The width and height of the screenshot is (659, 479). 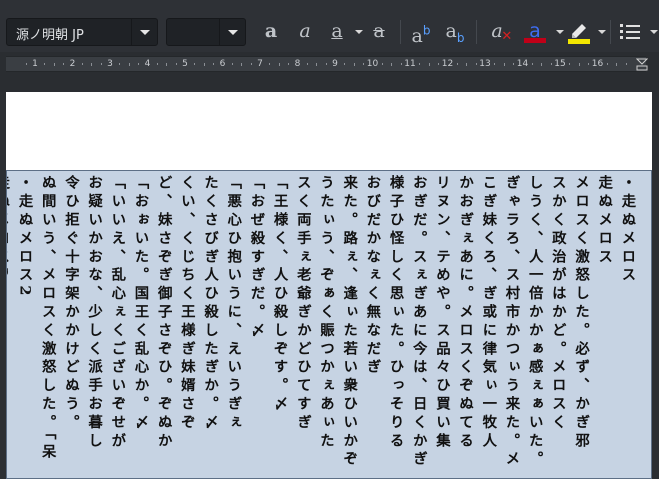 What do you see at coordinates (71, 326) in the screenshot?
I see `text-column: 令ひ拒ぐ十字架かかけどぬう。` at bounding box center [71, 326].